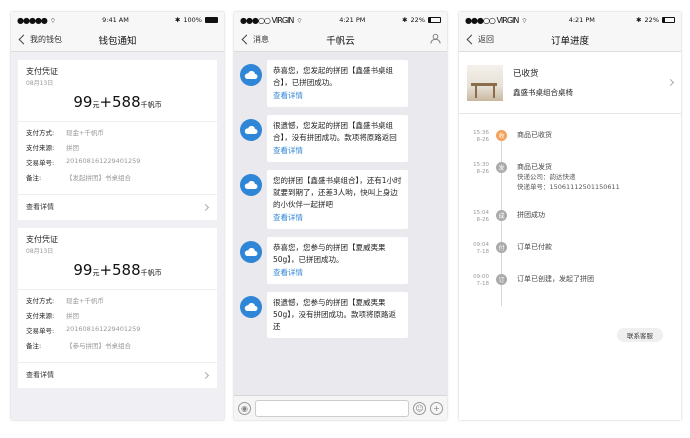 The width and height of the screenshot is (690, 438). I want to click on message-input, so click(332, 408).